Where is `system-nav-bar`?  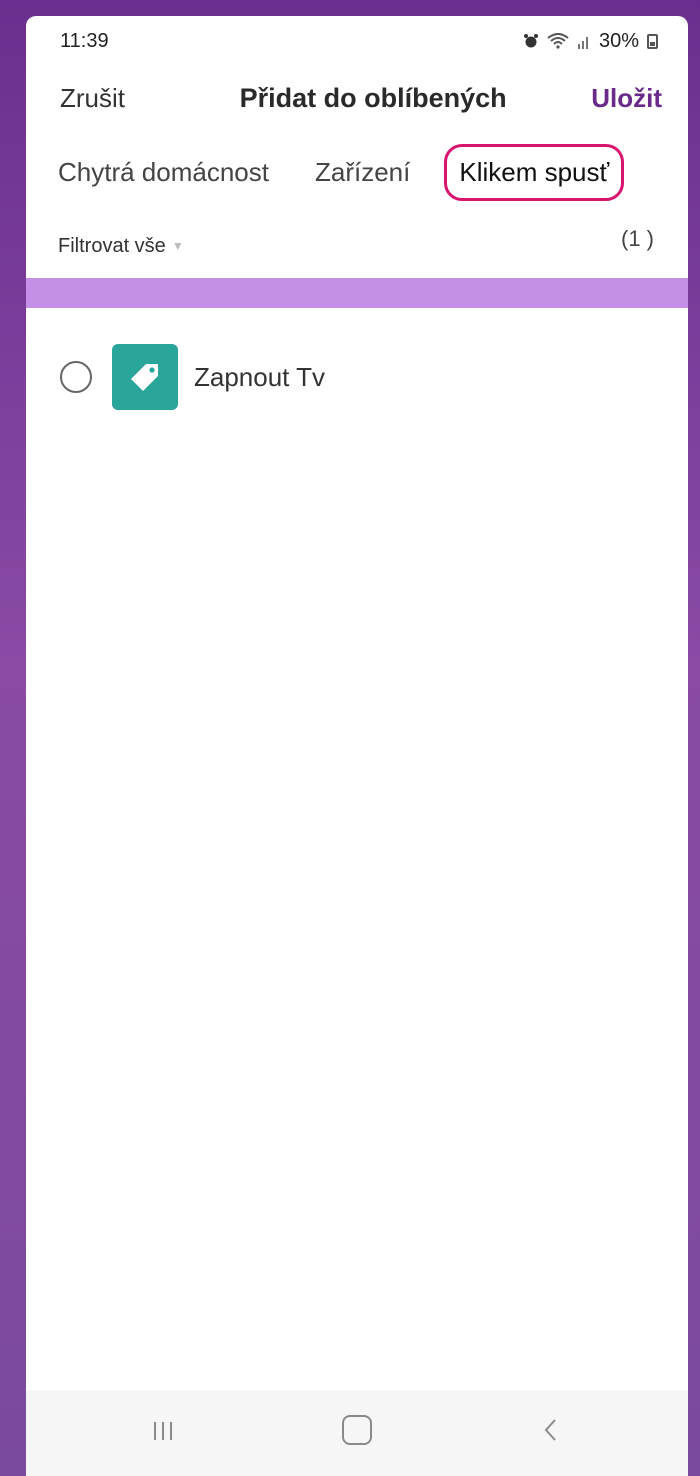 system-nav-bar is located at coordinates (357, 1433).